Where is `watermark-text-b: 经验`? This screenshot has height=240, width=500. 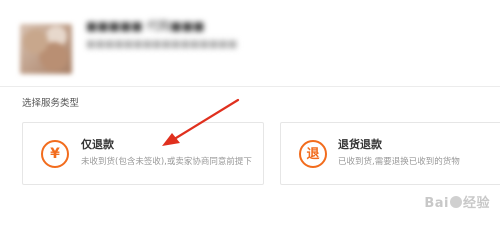 watermark-text-b: 经验 is located at coordinates (476, 203).